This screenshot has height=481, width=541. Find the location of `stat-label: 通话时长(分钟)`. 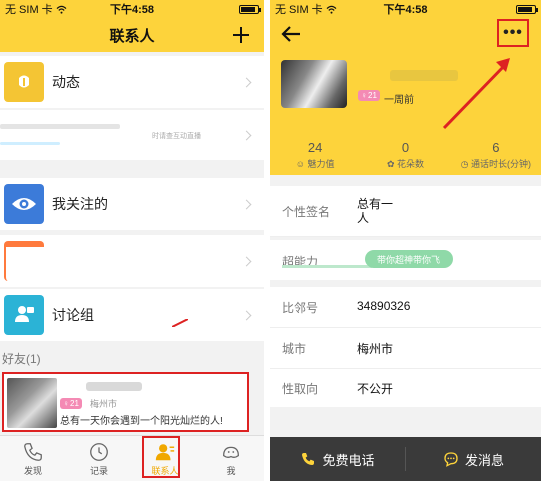

stat-label: 通话时长(分钟) is located at coordinates (501, 164).